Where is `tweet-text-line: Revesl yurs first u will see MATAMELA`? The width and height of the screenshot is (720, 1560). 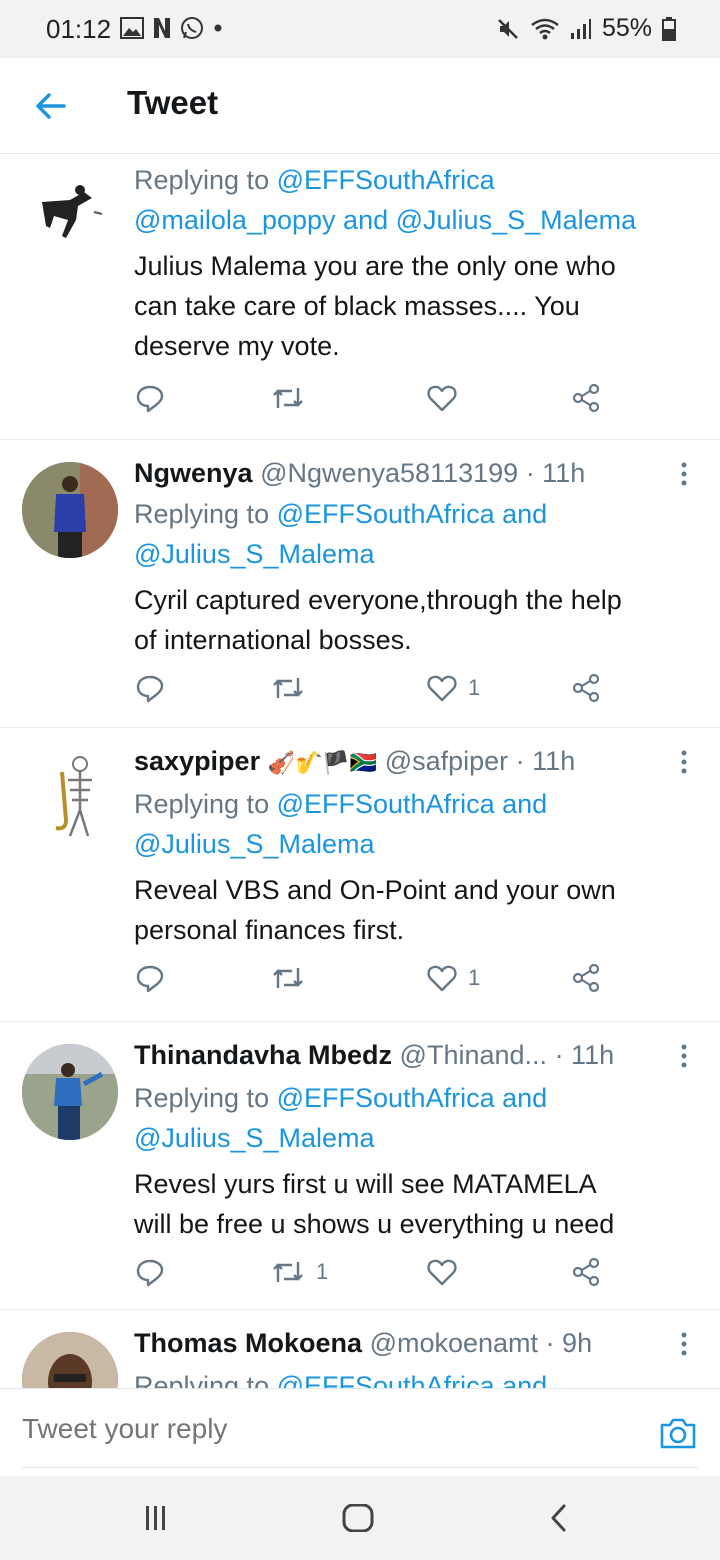
tweet-text-line: Revesl yurs first u will see MATAMELA is located at coordinates (365, 1184).